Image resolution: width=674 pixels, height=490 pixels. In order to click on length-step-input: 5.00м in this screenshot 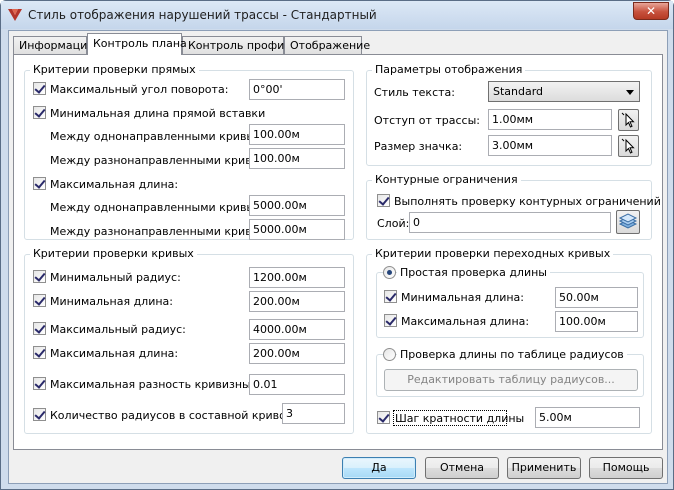, I will do `click(587, 417)`.